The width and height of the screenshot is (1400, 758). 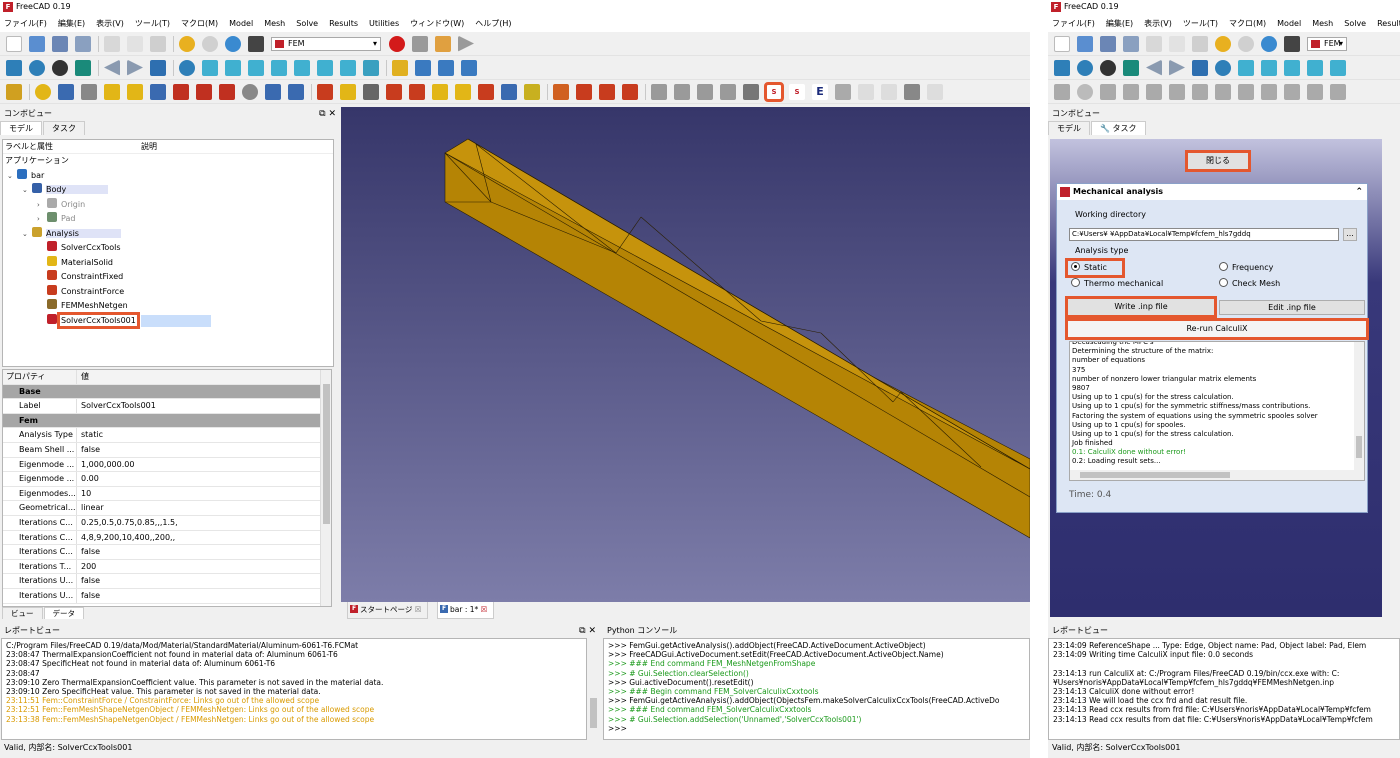 What do you see at coordinates (279, 67) in the screenshot?
I see `view-right-icon` at bounding box center [279, 67].